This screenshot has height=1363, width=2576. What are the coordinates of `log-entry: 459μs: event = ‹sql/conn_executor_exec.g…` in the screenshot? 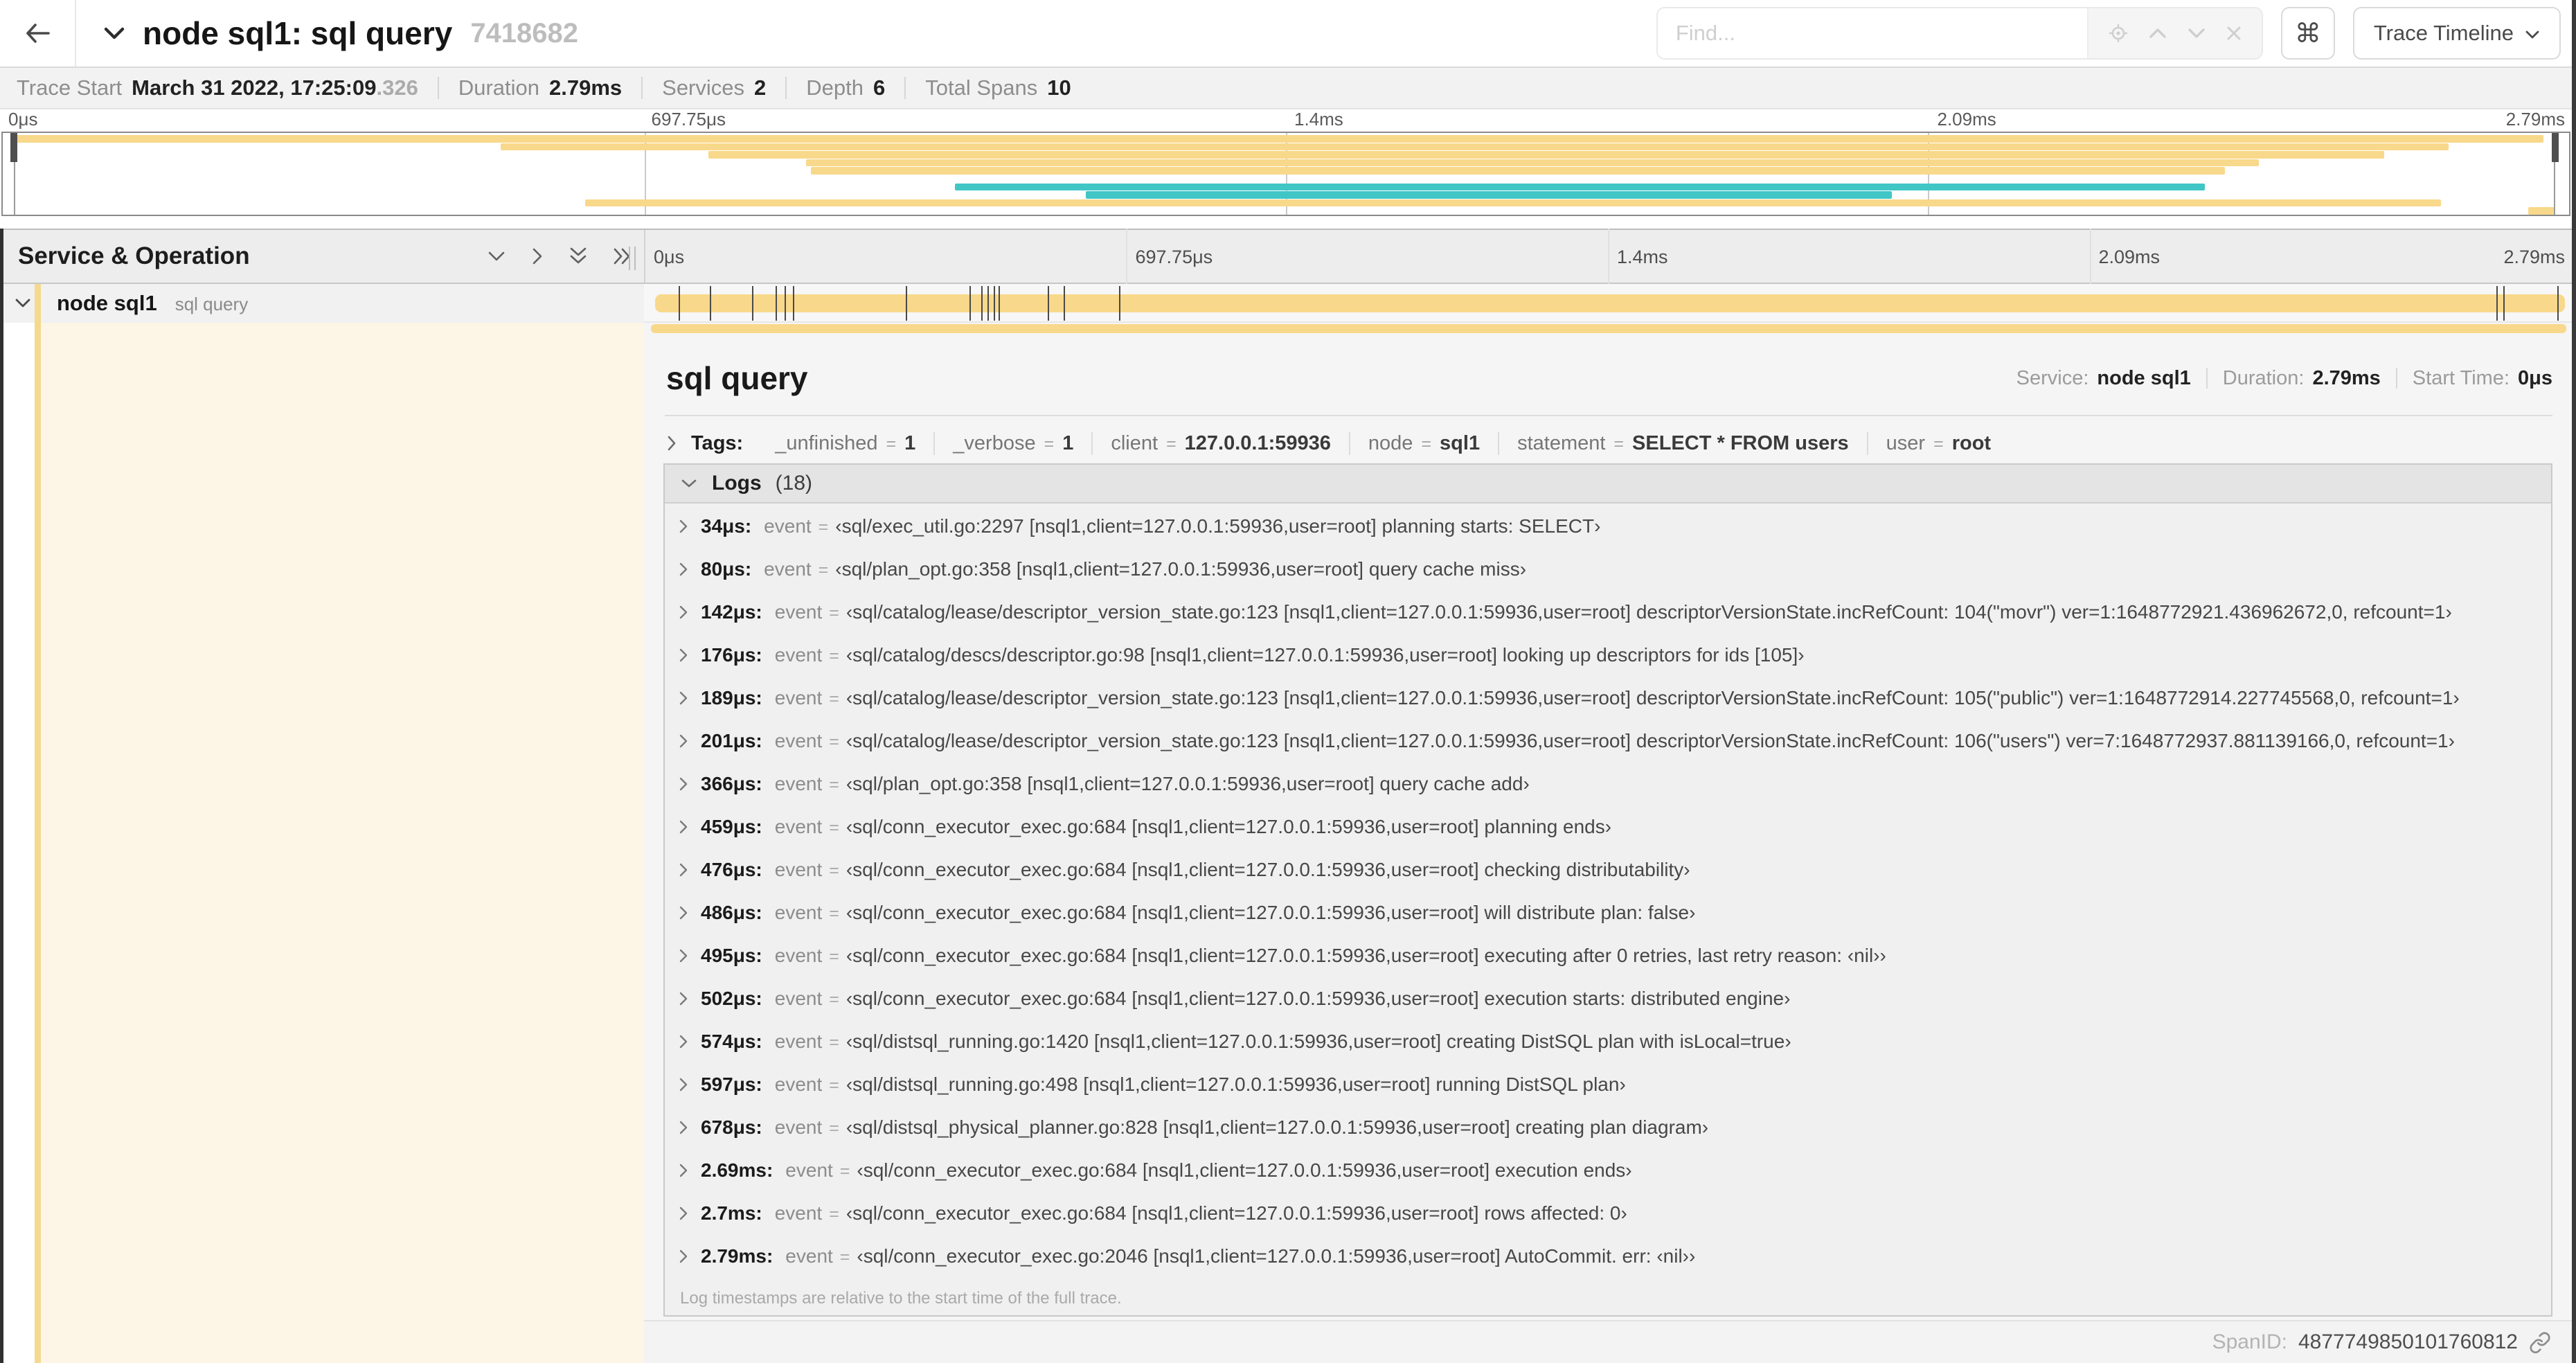 It's located at (1608, 826).